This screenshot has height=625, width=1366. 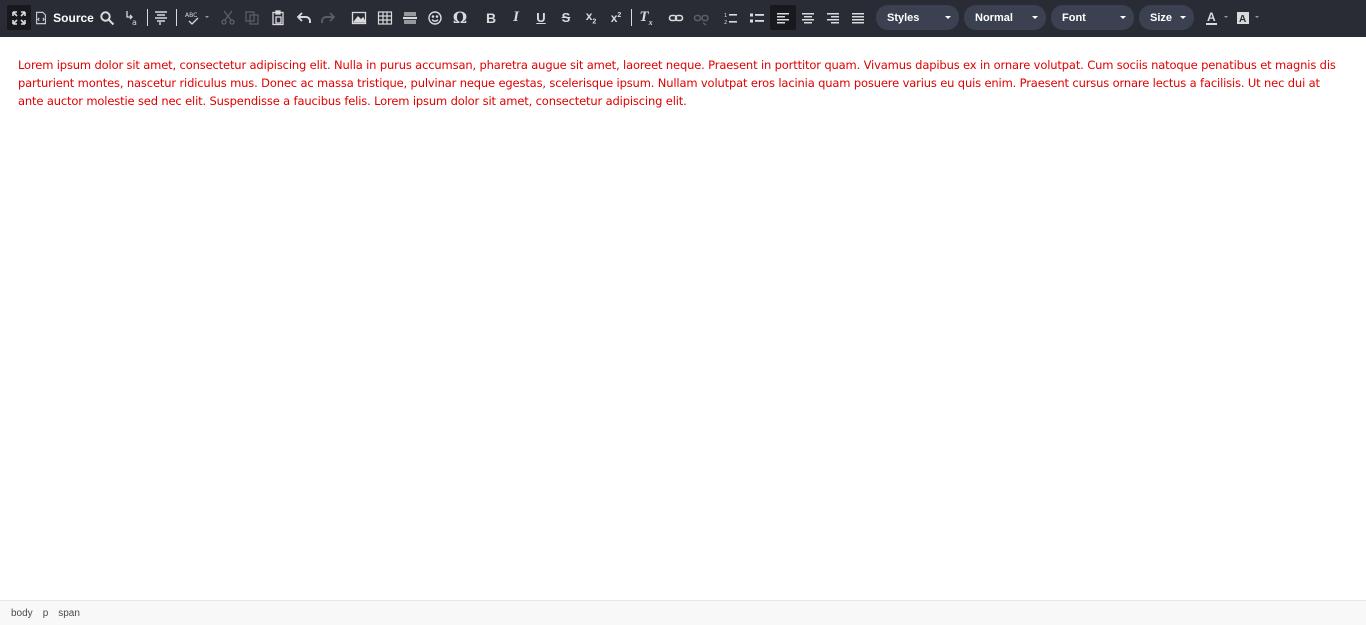 I want to click on underline-icon: U, so click(x=541, y=17).